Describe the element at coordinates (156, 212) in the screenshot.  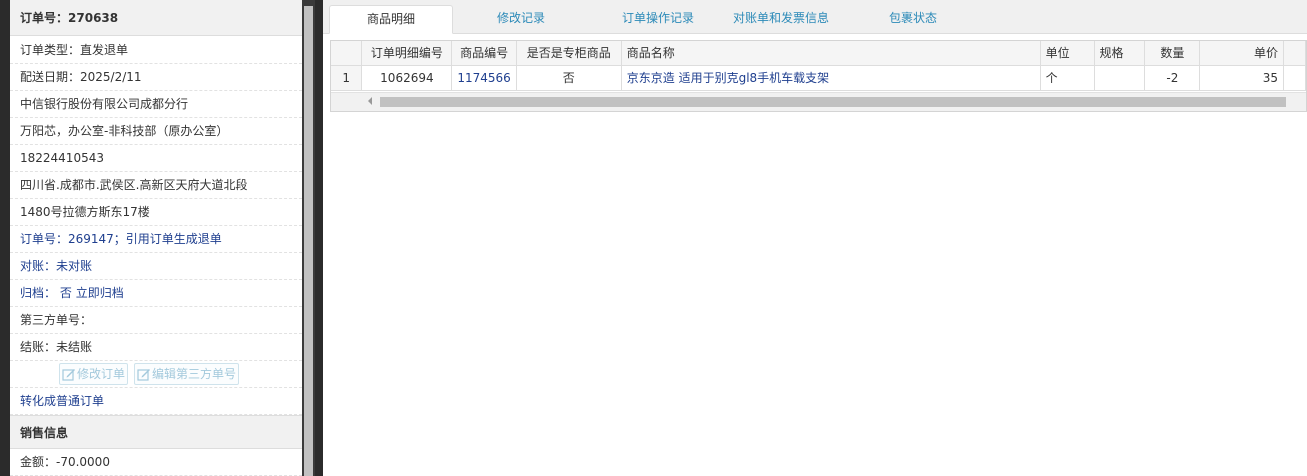
I see `address-line-2: 1480号拉德方斯东17楼` at that location.